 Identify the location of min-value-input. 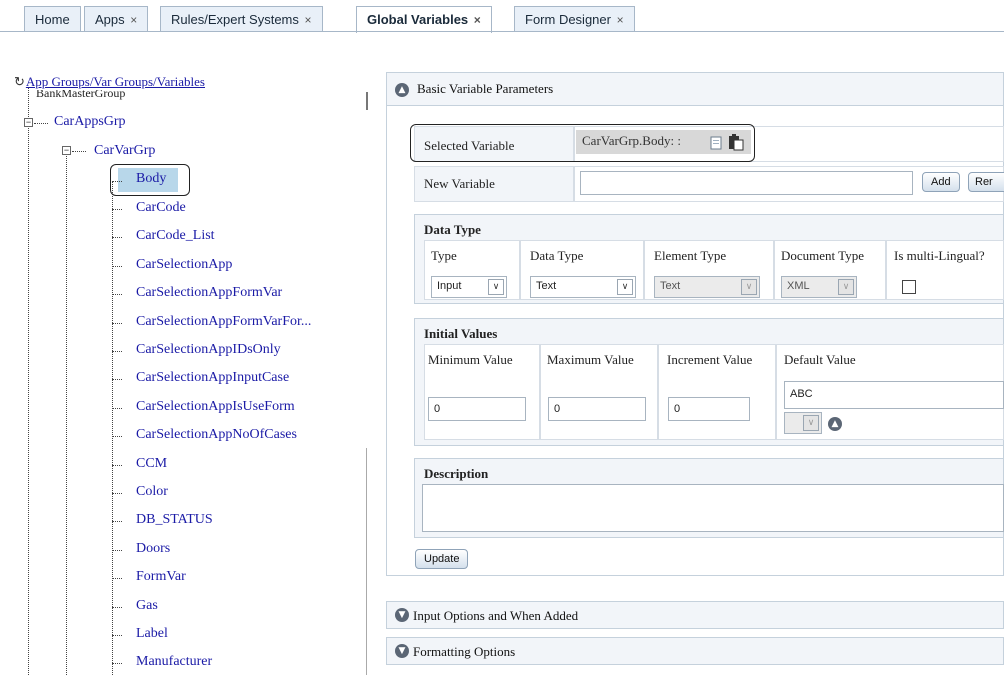
(477, 409).